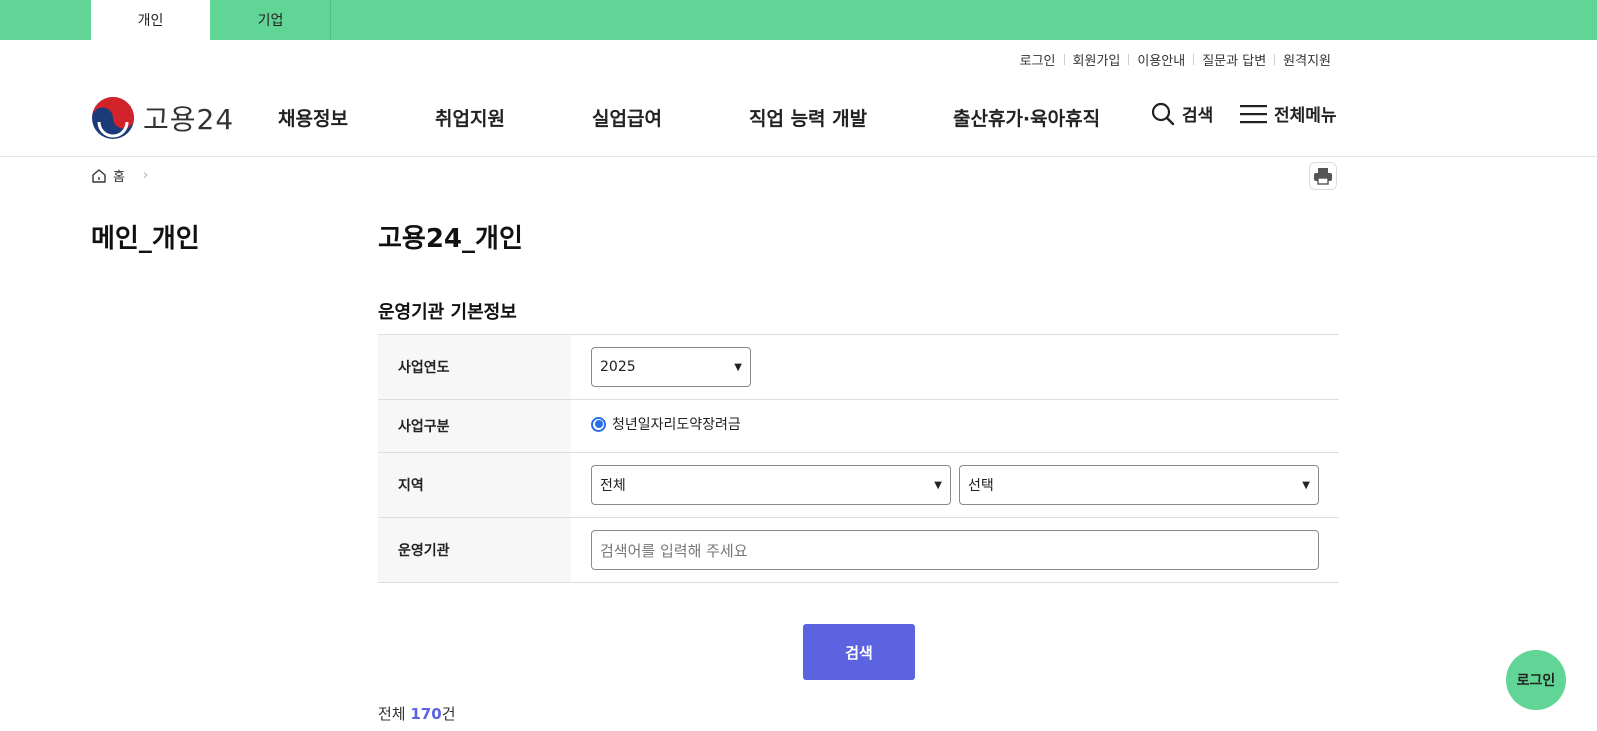 Image resolution: width=1597 pixels, height=731 pixels. I want to click on biz-type-option-label: 청년일자리도약장려금, so click(676, 425).